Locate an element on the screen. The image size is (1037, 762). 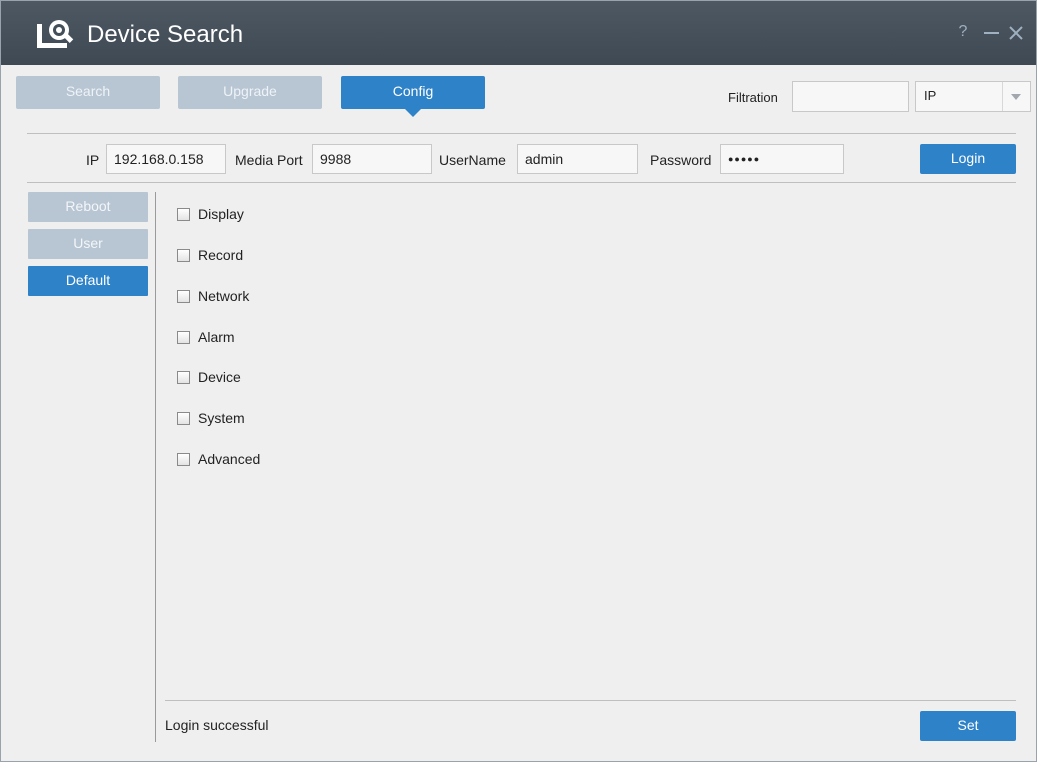
divider-login is located at coordinates (521, 182).